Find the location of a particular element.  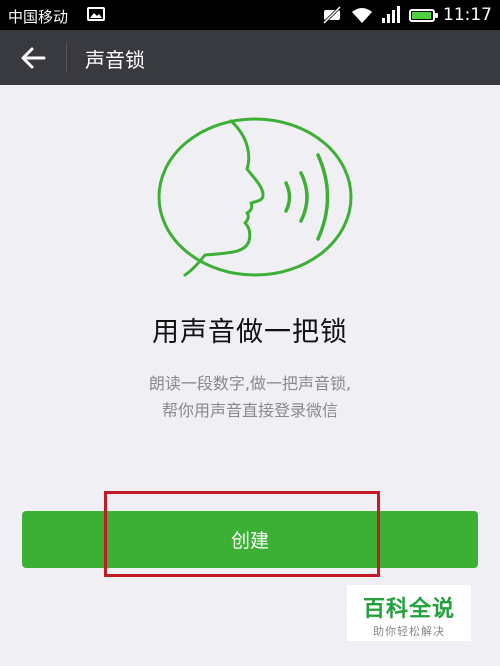

watermark-logo: 百科全说 助你轻松解决 is located at coordinates (409, 613).